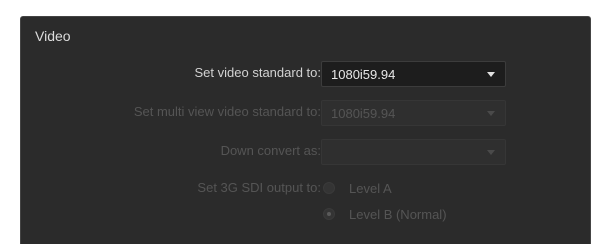 The height and width of the screenshot is (244, 611). Describe the element at coordinates (413, 113) in the screenshot. I see `multiview-standard-dropdown: 1080i59.94` at that location.